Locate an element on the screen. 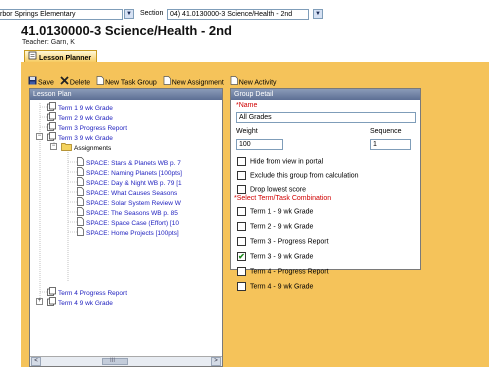 The image size is (489, 367). checkbox-checked: ✔ is located at coordinates (241, 256).